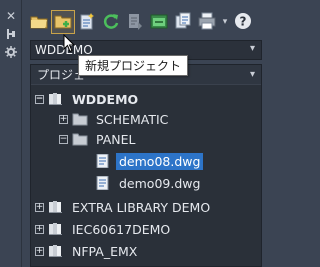 This screenshot has height=267, width=320. Describe the element at coordinates (160, 161) in the screenshot. I see `tree-row-label: demo08.dwg` at that location.